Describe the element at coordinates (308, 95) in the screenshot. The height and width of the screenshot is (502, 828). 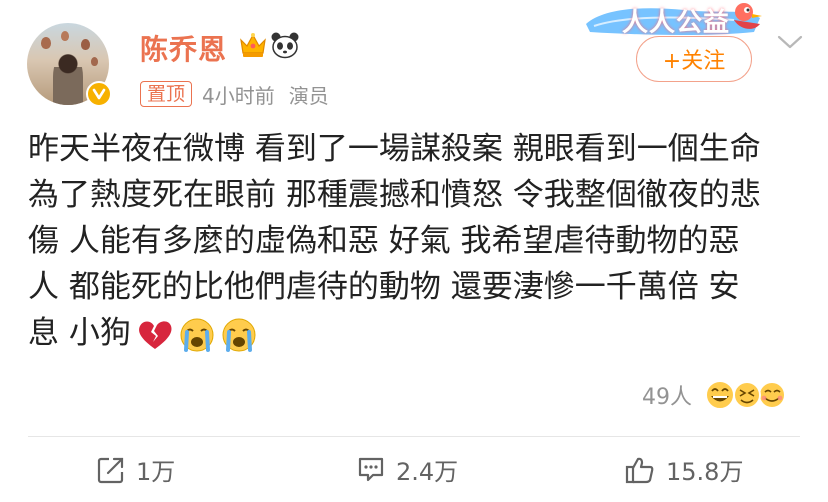
I see `author-identity: 演员` at that location.